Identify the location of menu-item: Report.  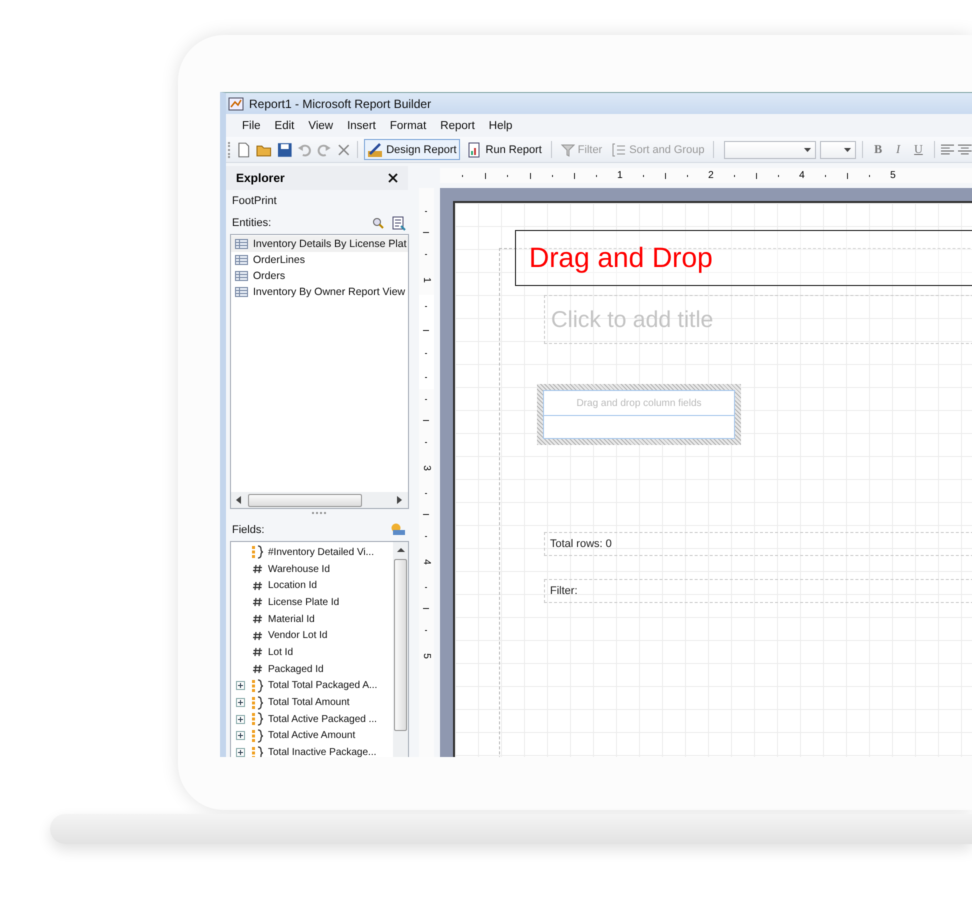
(458, 126).